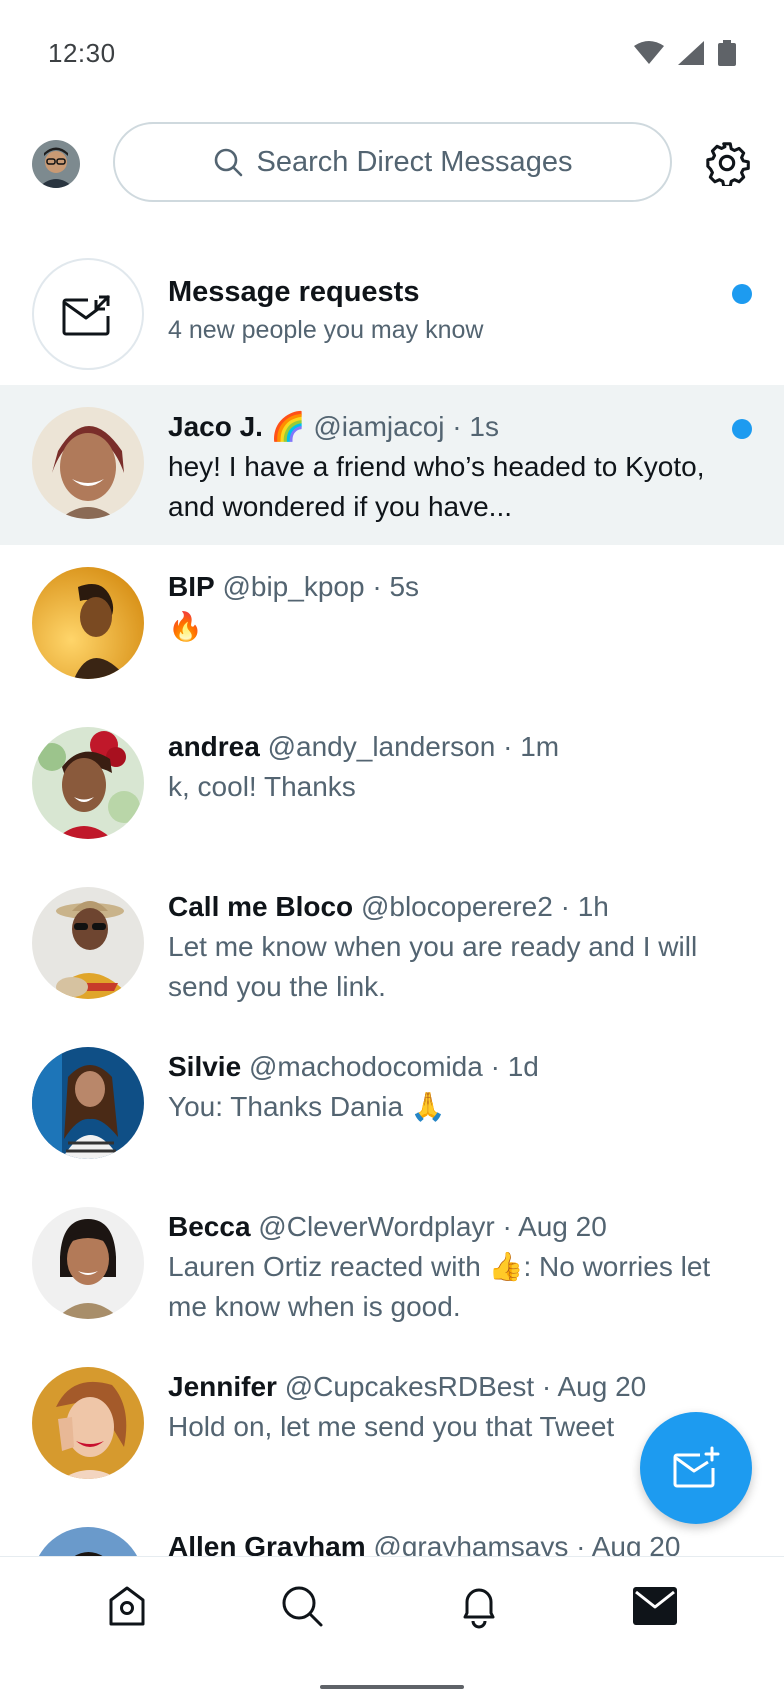  I want to click on gear-icon, so click(728, 165).